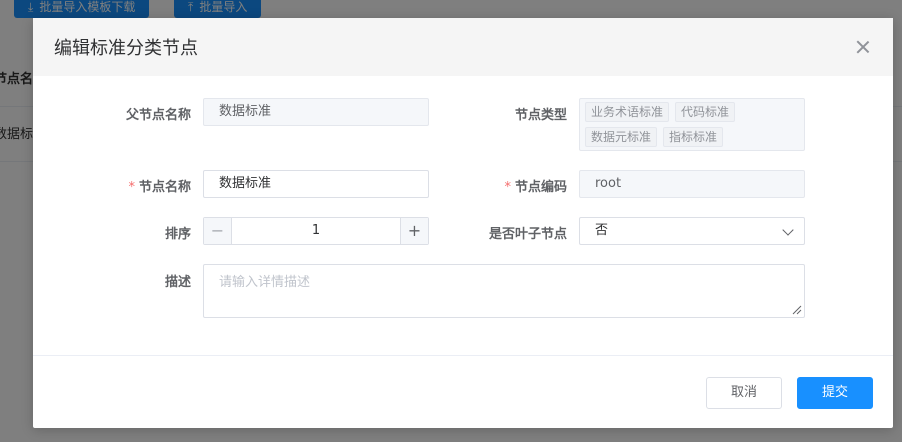 The image size is (902, 442). What do you see at coordinates (693, 136) in the screenshot?
I see `node-type-tag: 指标标准` at bounding box center [693, 136].